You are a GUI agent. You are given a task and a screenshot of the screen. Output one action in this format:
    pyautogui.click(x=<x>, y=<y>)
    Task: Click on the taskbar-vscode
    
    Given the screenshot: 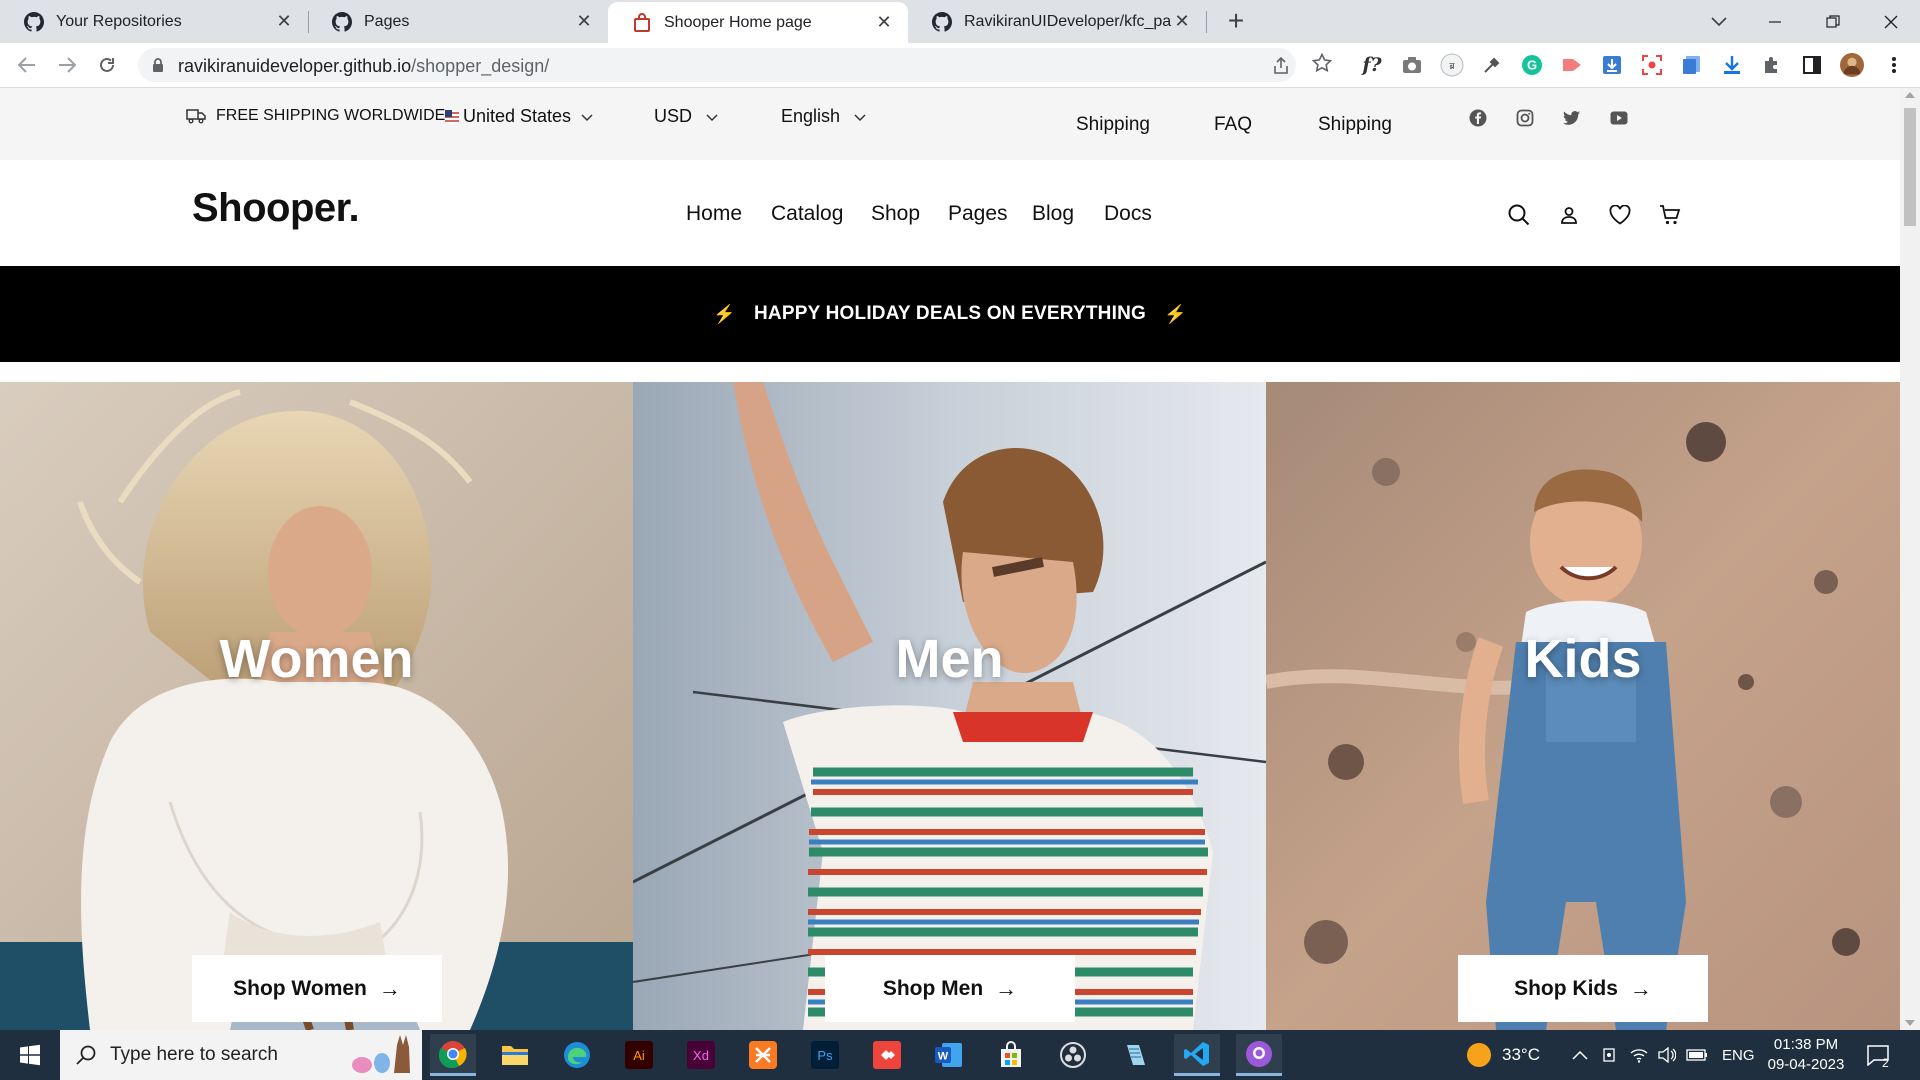 What is the action you would take?
    pyautogui.click(x=1197, y=1055)
    